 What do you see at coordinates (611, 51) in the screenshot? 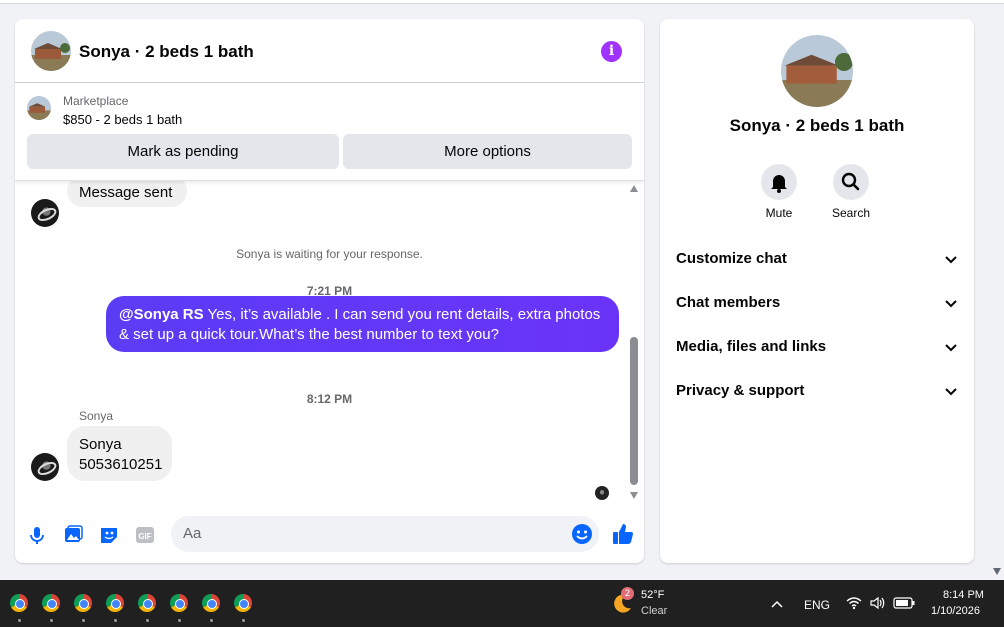
I see `info-icon: i` at bounding box center [611, 51].